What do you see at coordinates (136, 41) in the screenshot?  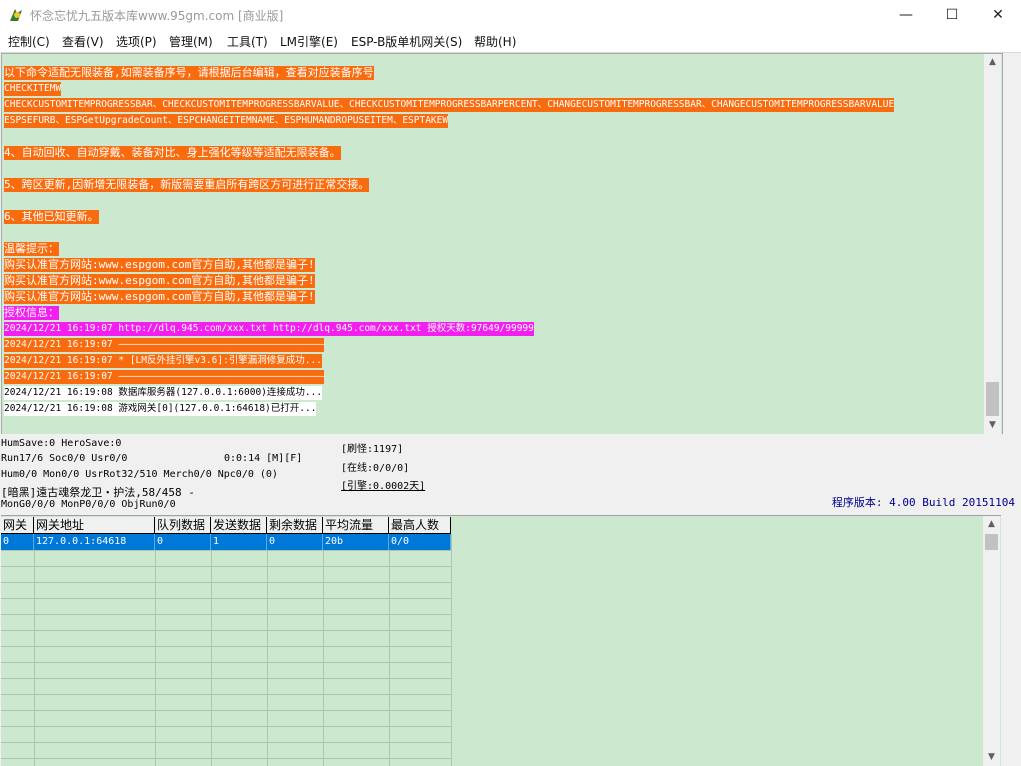 I see `menu-options: 选项(P)` at bounding box center [136, 41].